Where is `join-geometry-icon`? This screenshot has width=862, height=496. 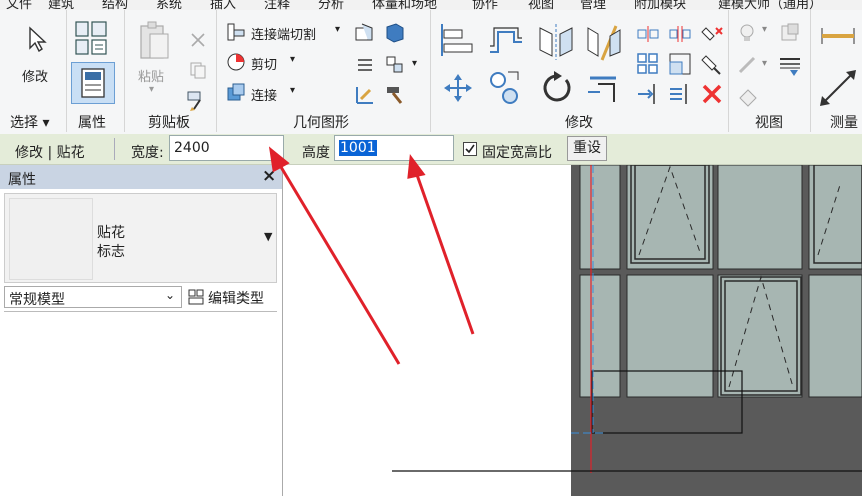
join-geometry-icon is located at coordinates (236, 92).